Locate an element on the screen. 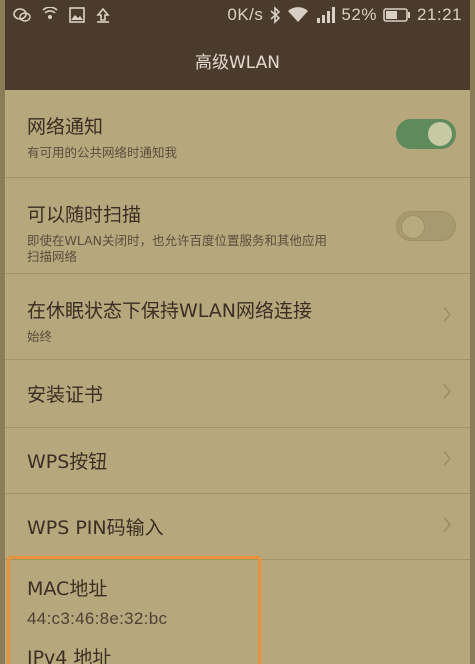 The width and height of the screenshot is (475, 664). scan-always-subtitle-line2: 扫描网络 is located at coordinates (52, 256).